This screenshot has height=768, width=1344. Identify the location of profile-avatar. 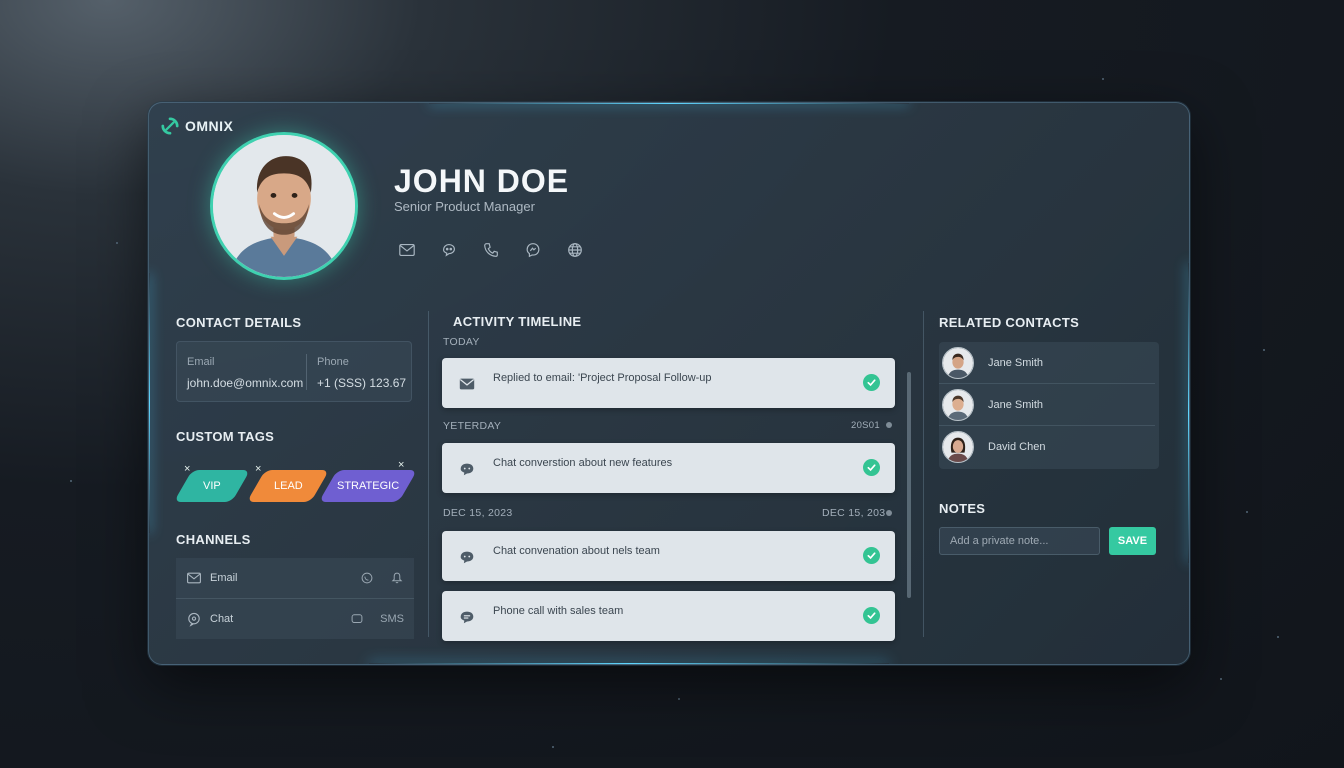
(284, 206).